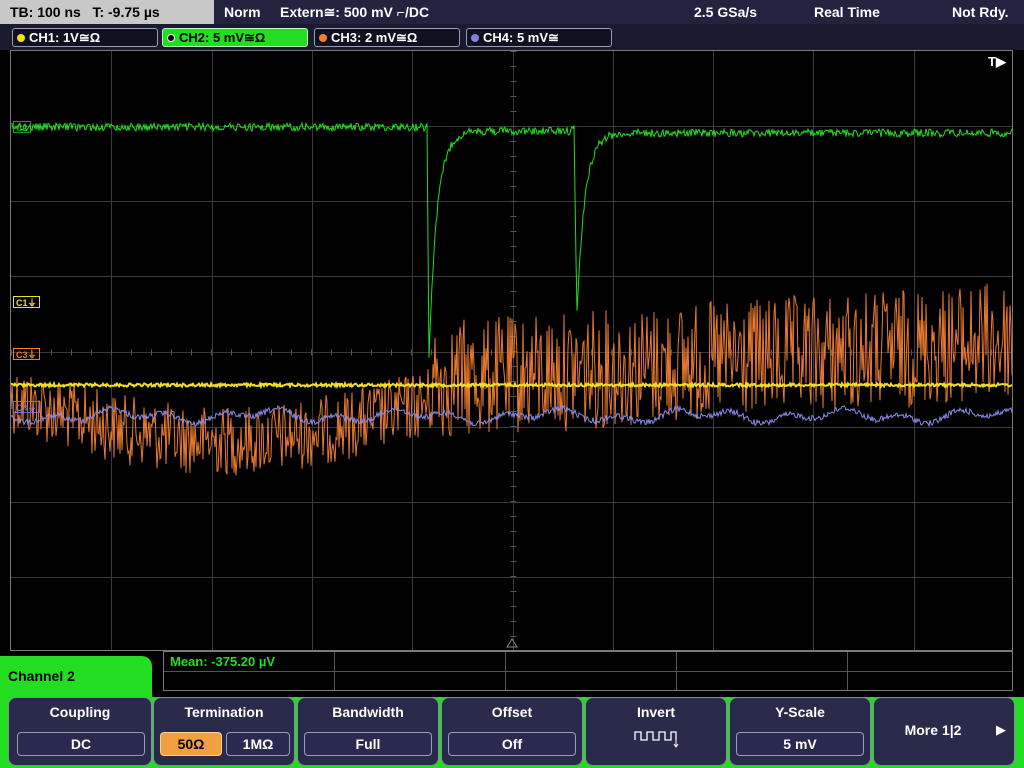 This screenshot has width=1024, height=768. What do you see at coordinates (475, 38) in the screenshot?
I see `ch4-color-dot` at bounding box center [475, 38].